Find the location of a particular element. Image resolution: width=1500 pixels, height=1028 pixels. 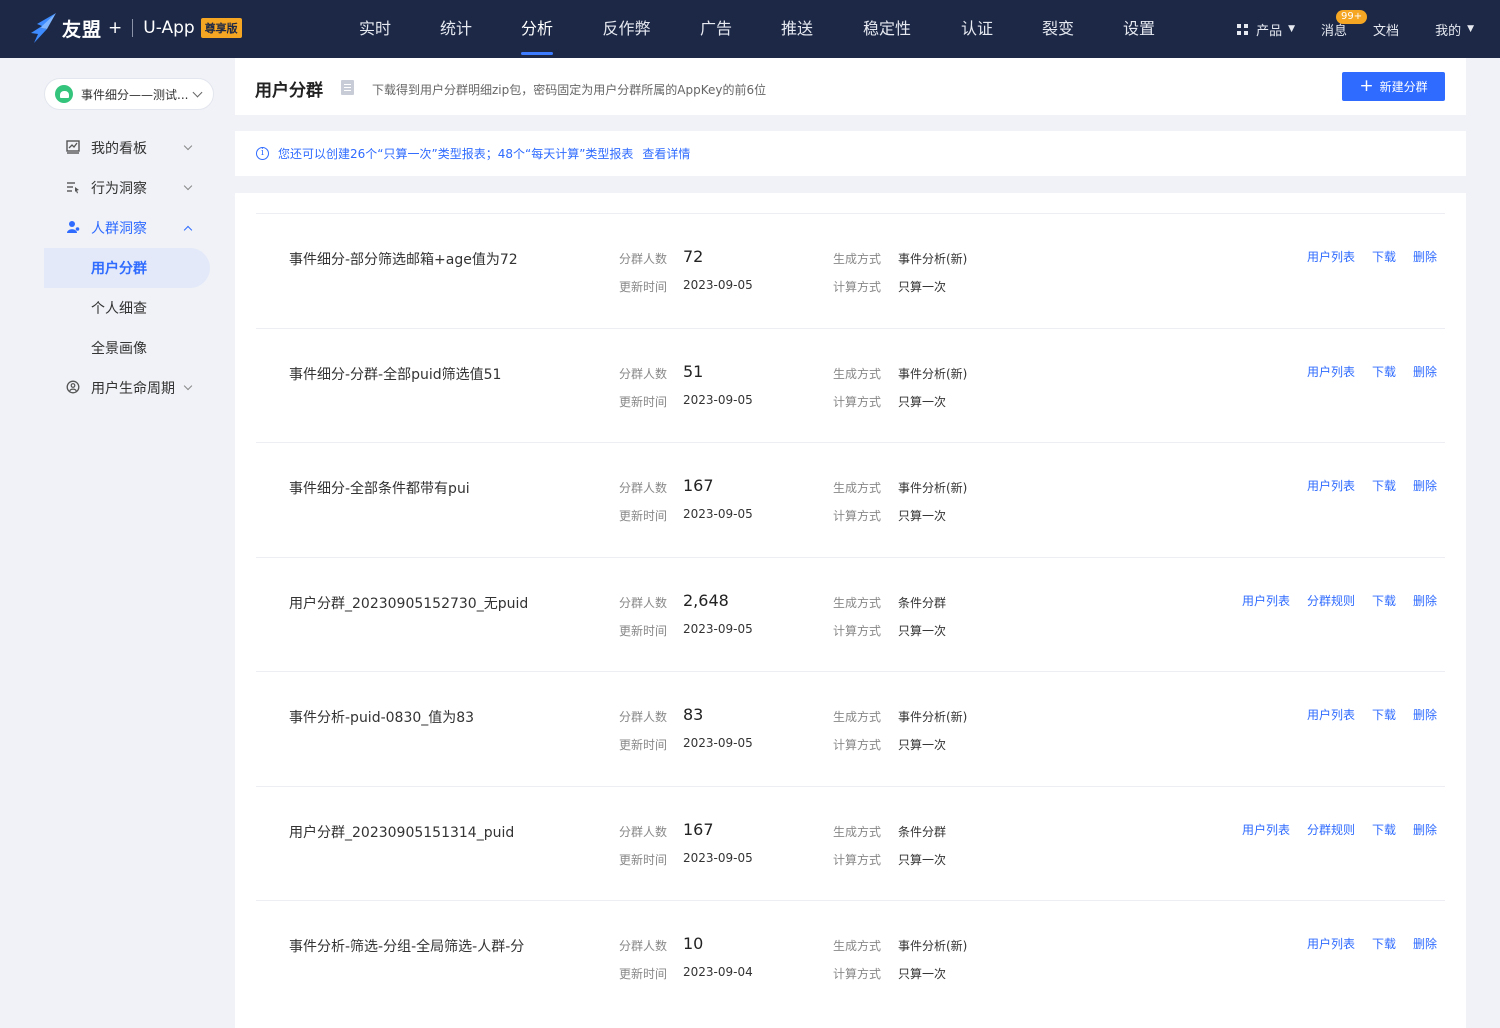

main-nav: 实时 统计 分析 反作弊 广告 推送 稳定性 认证 裂变 设置 is located at coordinates (757, 29).